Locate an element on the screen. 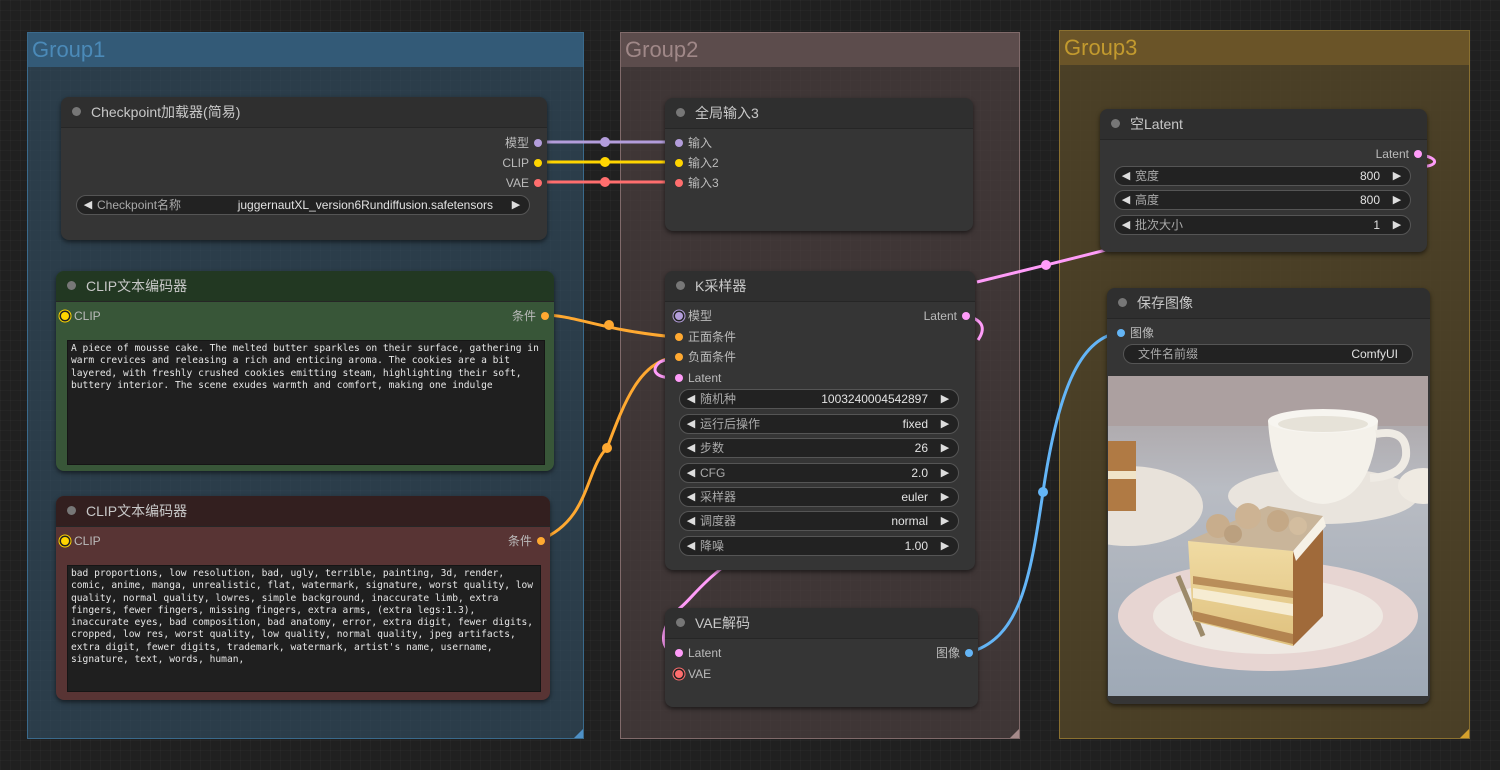 The height and width of the screenshot is (770, 1500). input-slot-image: 图像 is located at coordinates (1133, 333).